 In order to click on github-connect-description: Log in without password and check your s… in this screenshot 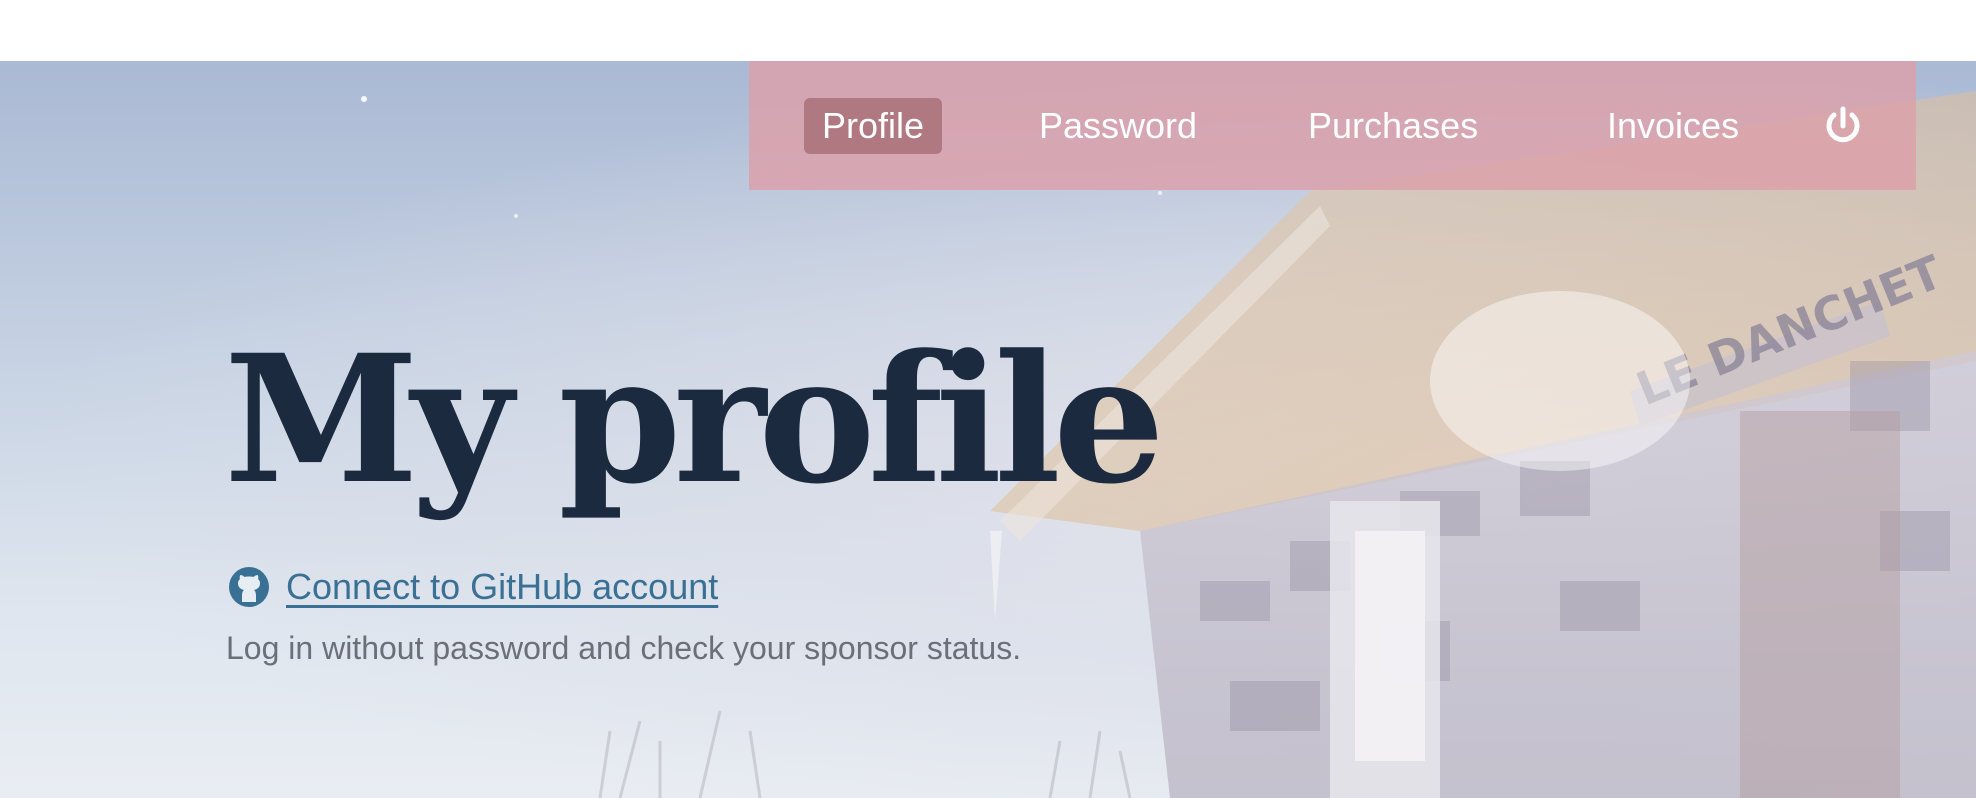, I will do `click(624, 648)`.